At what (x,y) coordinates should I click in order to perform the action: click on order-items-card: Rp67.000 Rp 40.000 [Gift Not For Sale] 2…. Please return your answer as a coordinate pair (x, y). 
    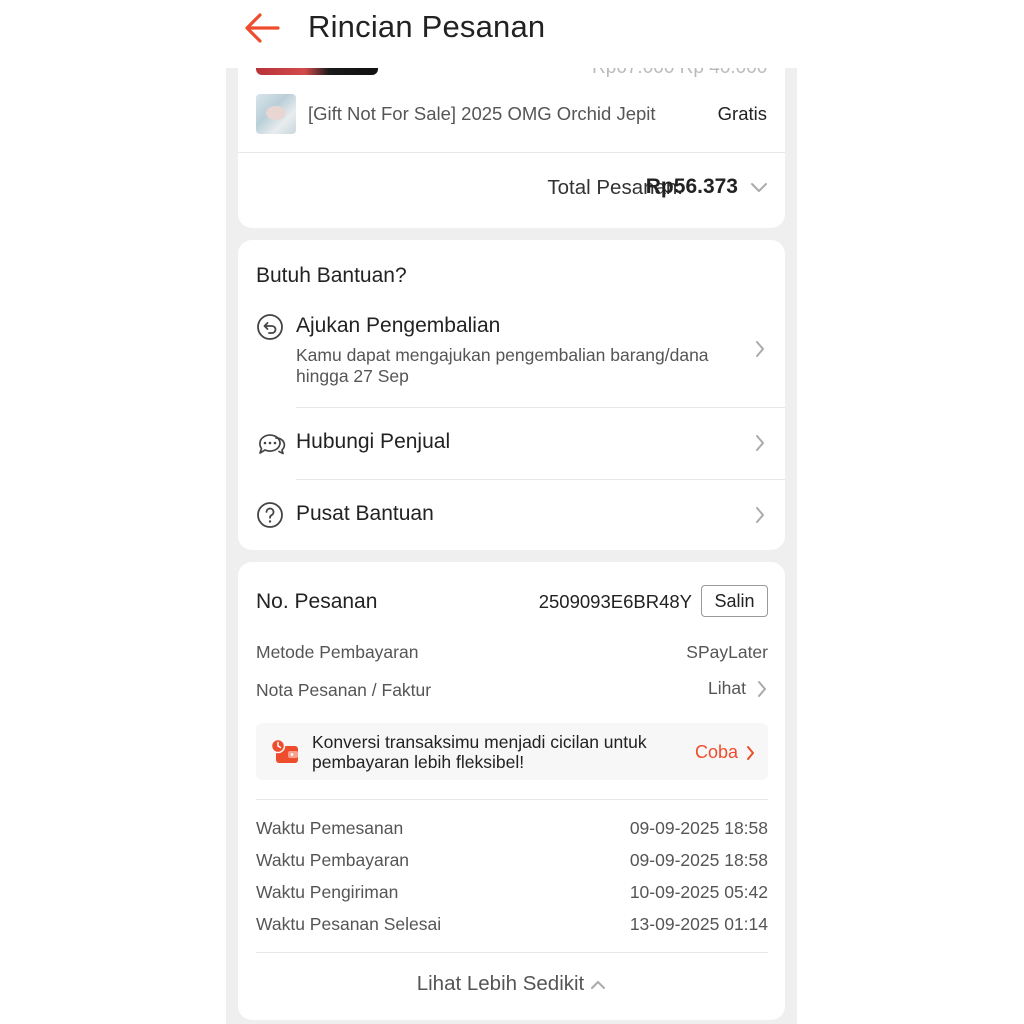
    Looking at the image, I should click on (511, 134).